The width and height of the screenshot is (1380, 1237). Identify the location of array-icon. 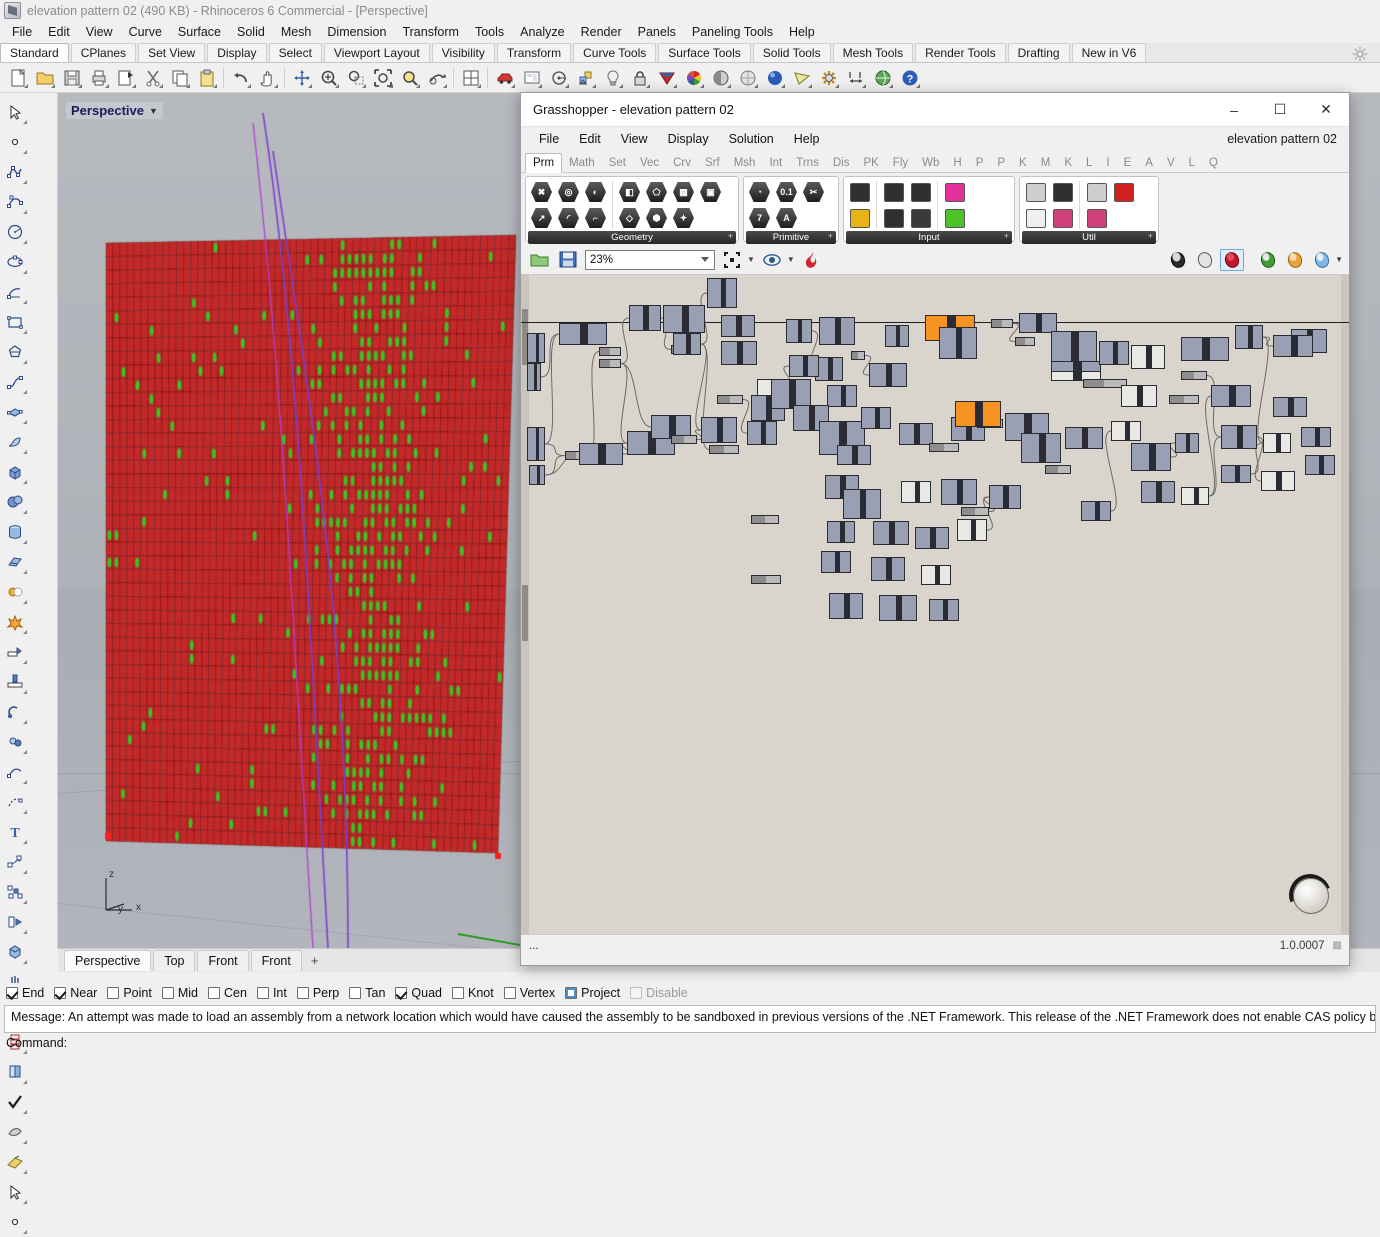
(14, 952).